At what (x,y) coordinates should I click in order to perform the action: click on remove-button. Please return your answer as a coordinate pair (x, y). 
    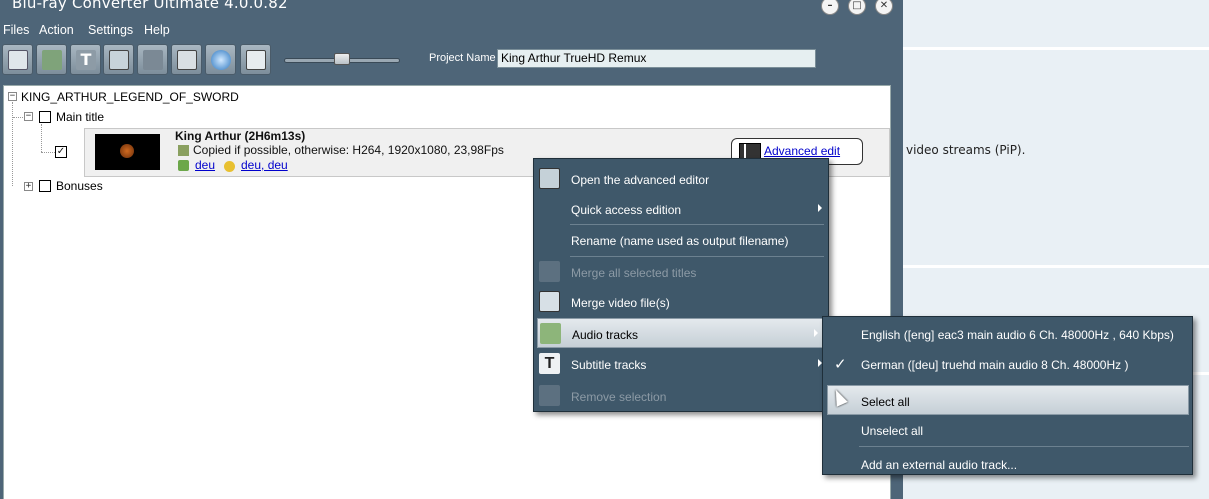
    Looking at the image, I should click on (152, 59).